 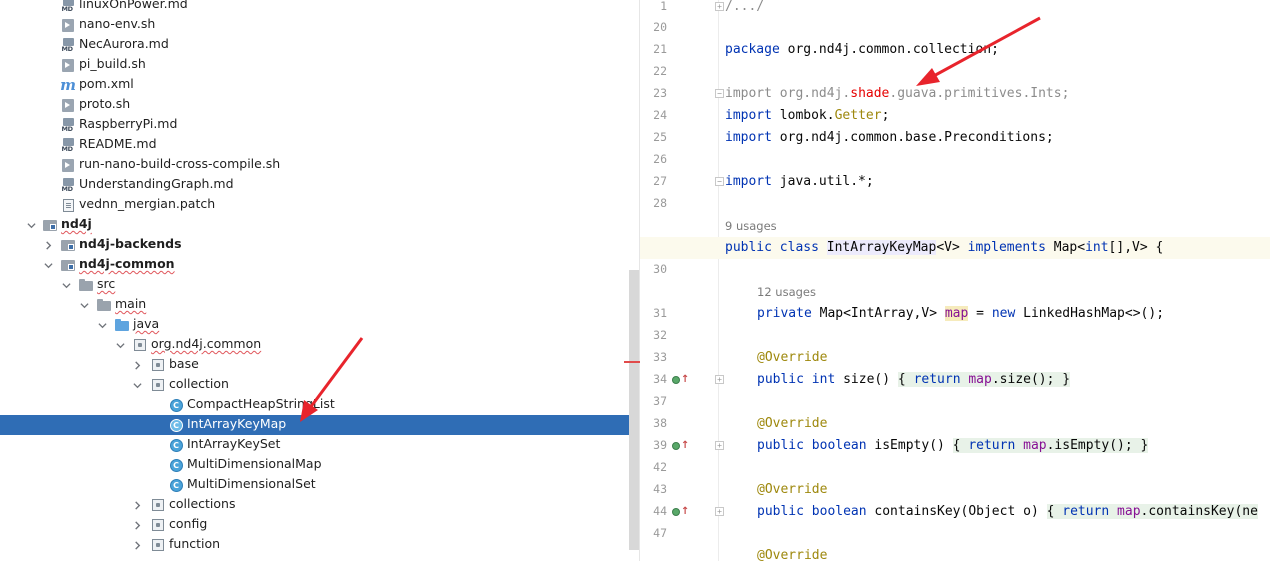 What do you see at coordinates (679, 204) in the screenshot?
I see `gutter-line: 28` at bounding box center [679, 204].